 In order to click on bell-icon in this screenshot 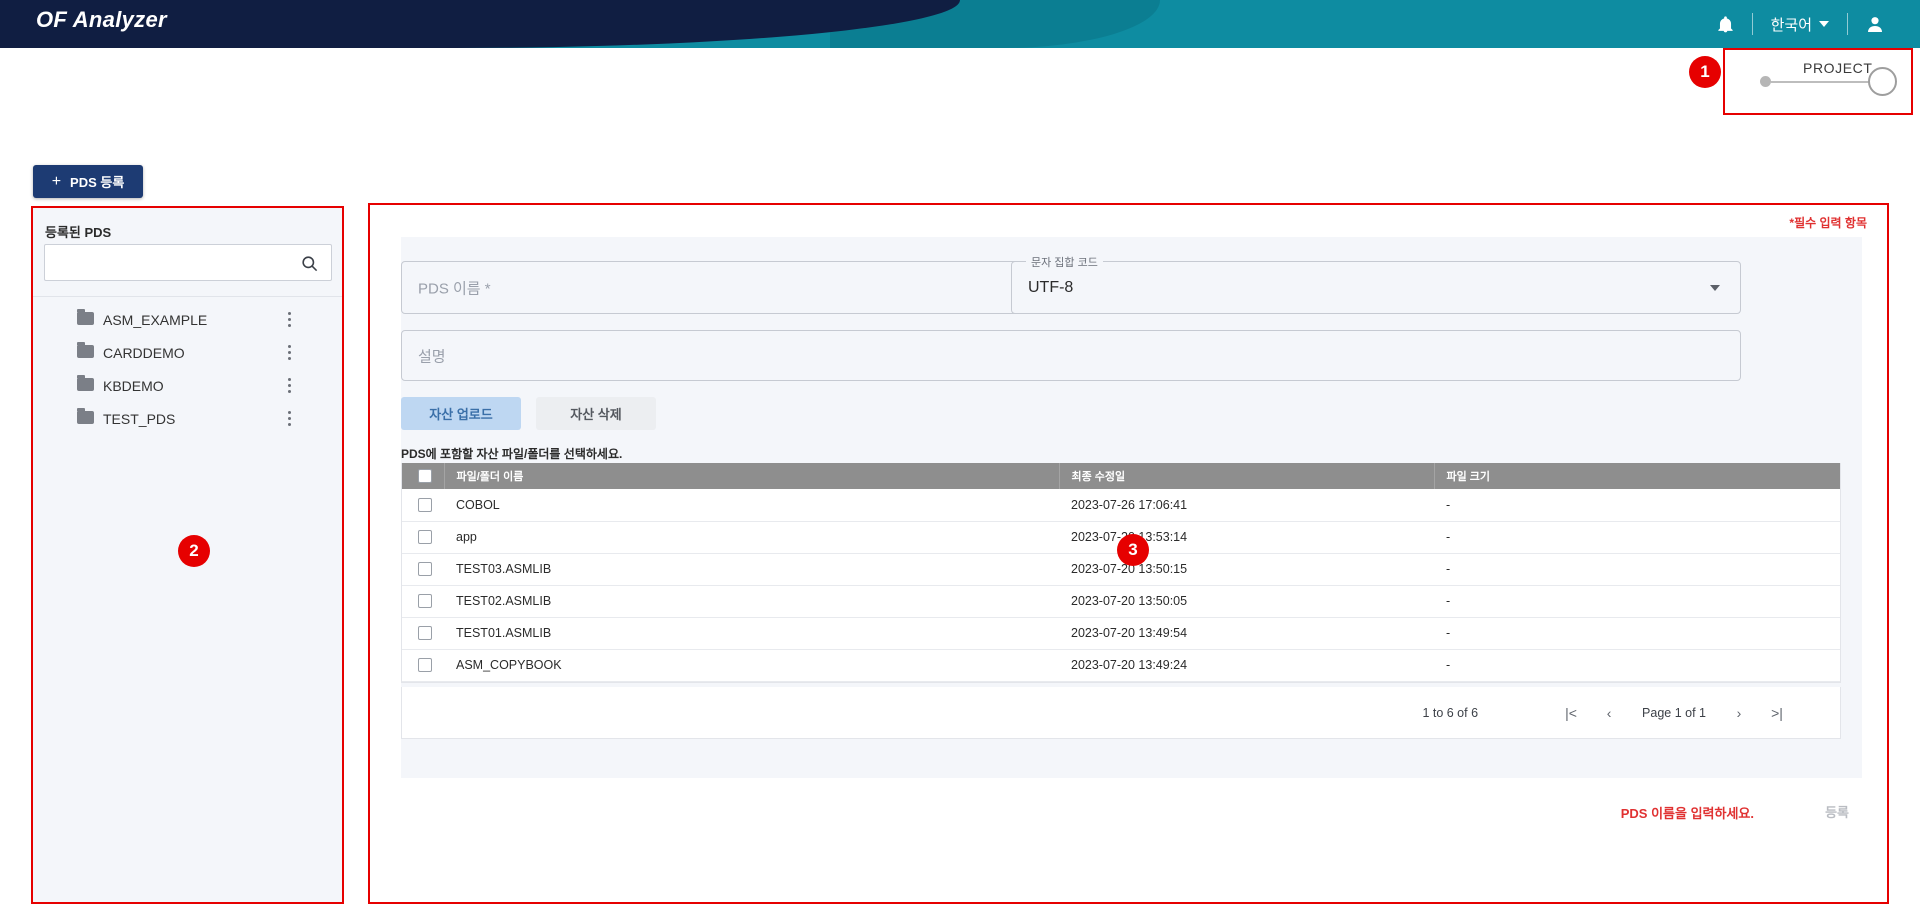, I will do `click(1726, 24)`.